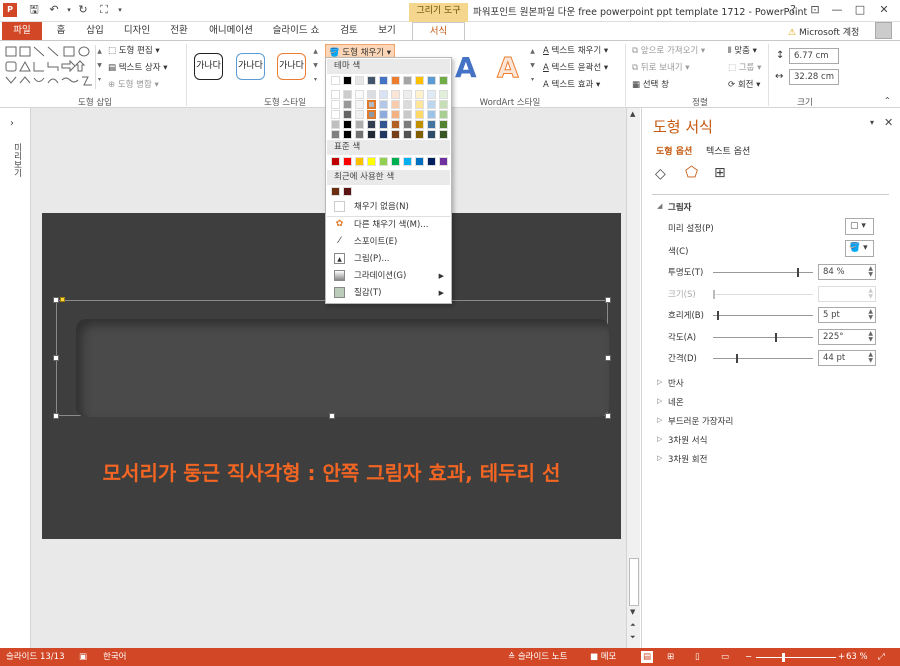  I want to click on group-button: ⬚ 그룹 ▾, so click(744, 67).